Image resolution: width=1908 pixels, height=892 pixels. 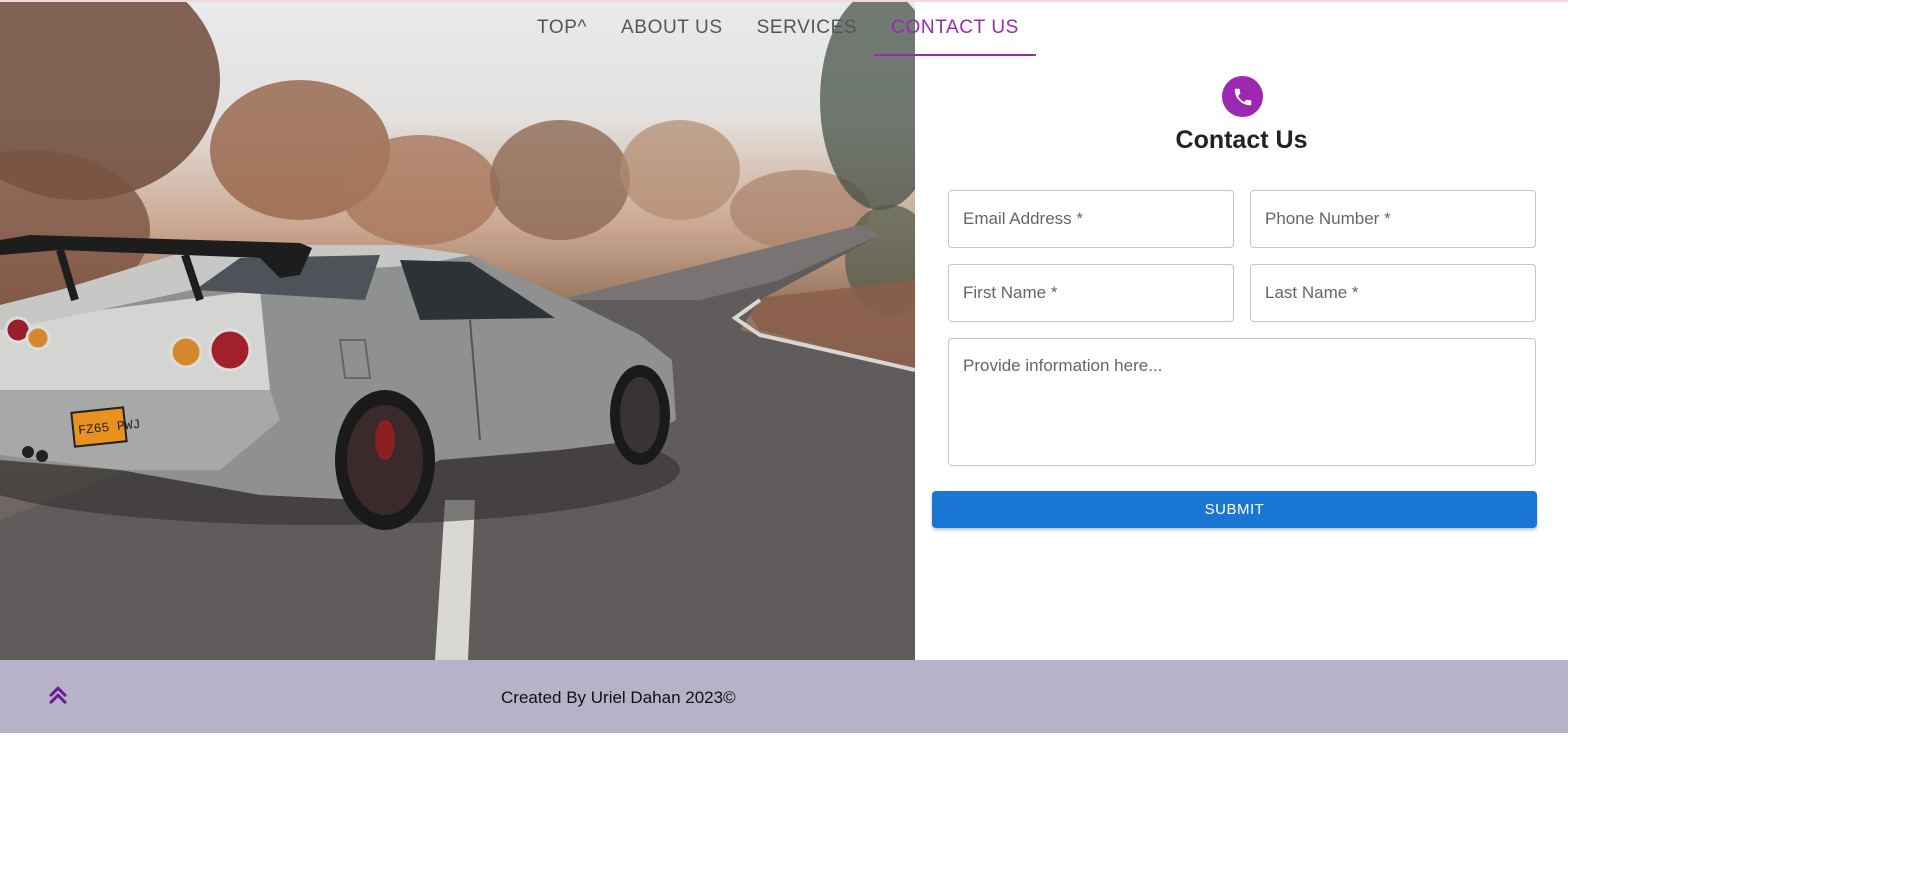 I want to click on email-field, so click(x=1091, y=219).